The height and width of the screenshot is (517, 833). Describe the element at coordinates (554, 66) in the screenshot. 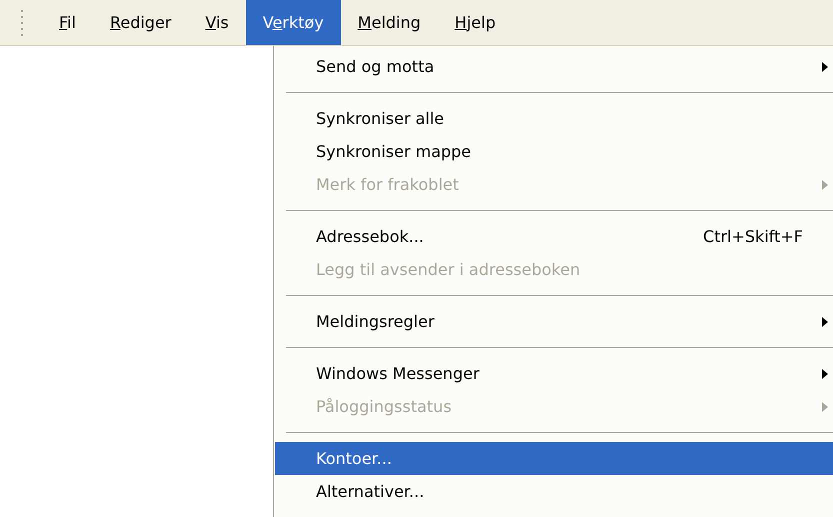

I see `menu-item: Send og motta` at that location.